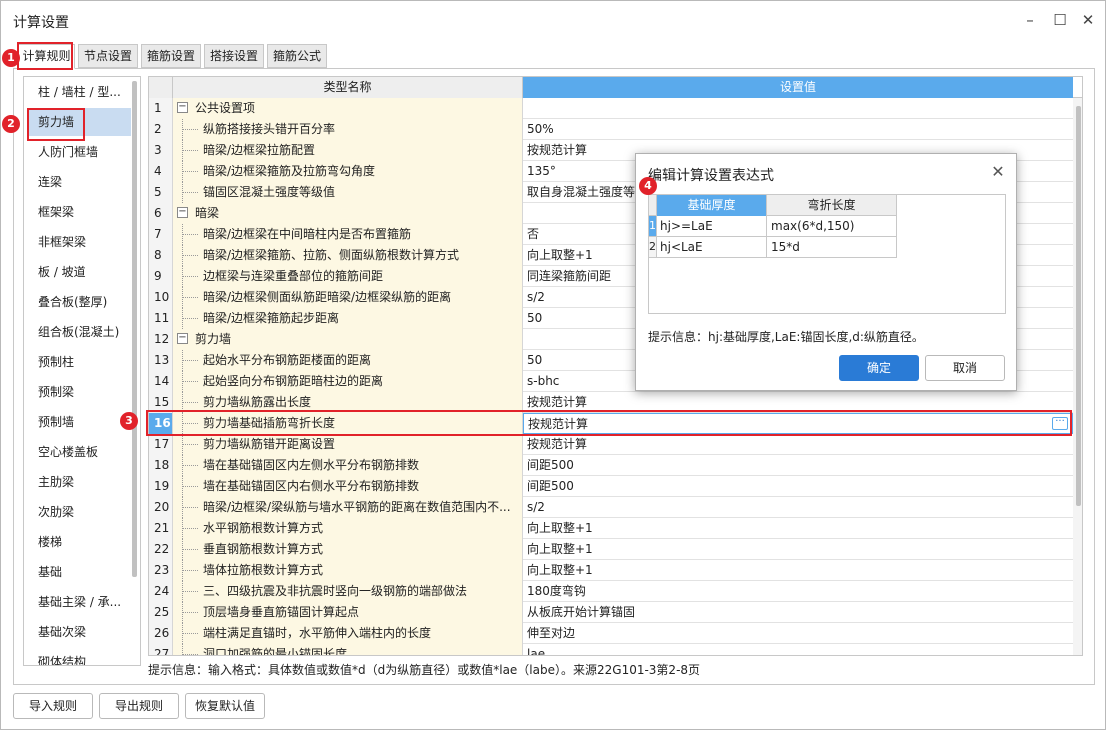  Describe the element at coordinates (1088, 20) in the screenshot. I see `close-icon: ✕` at that location.